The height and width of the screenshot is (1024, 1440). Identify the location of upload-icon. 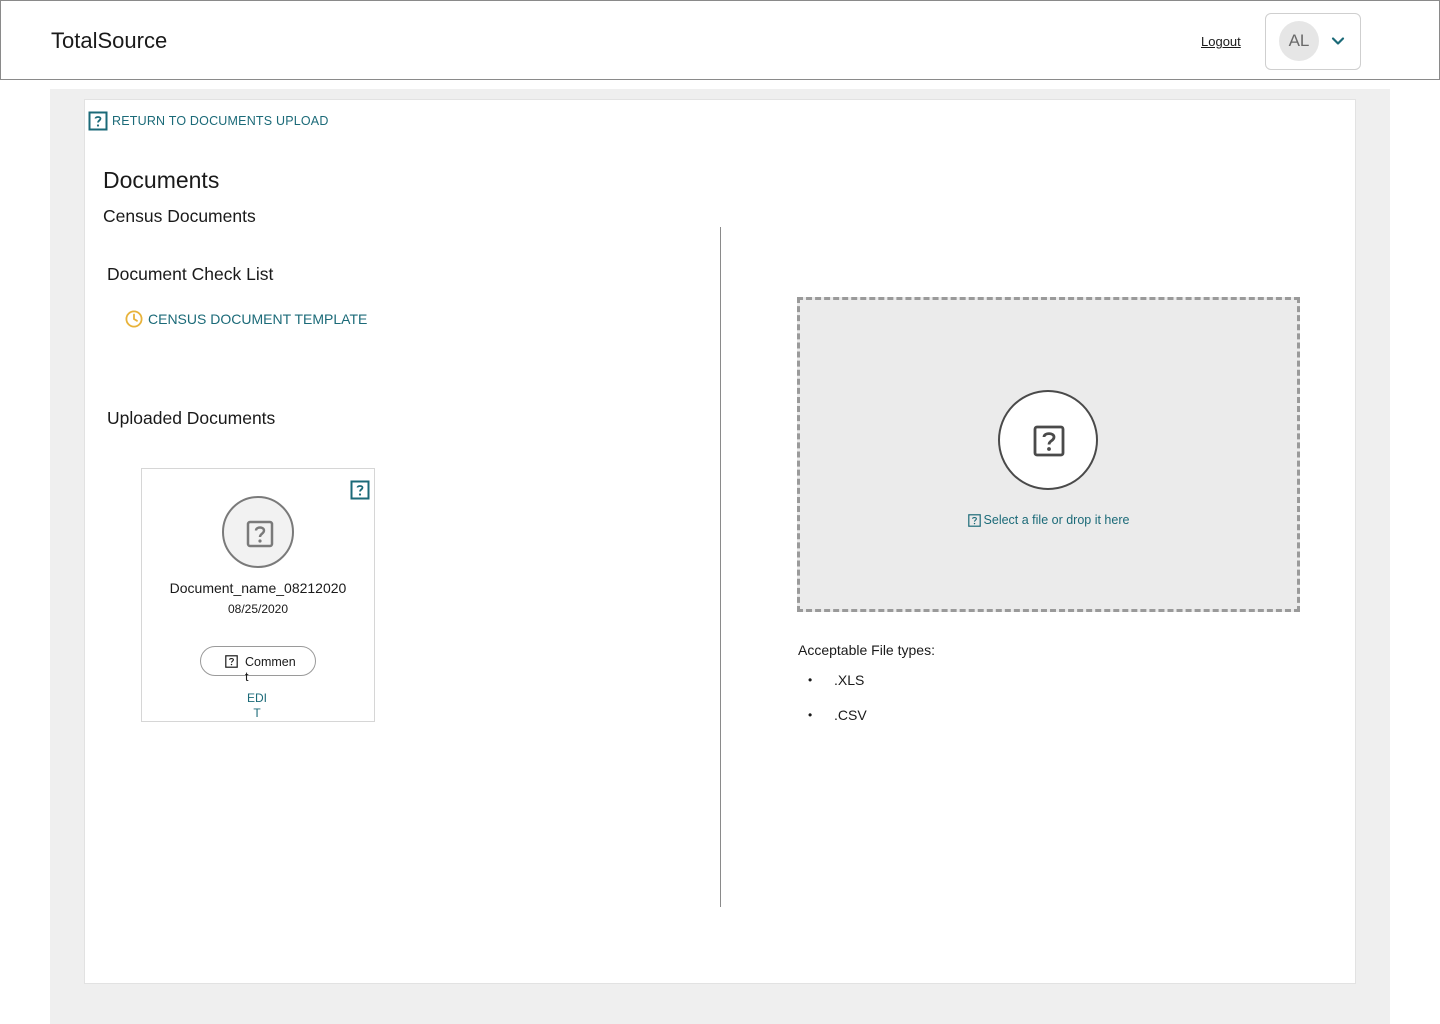
(1049, 441).